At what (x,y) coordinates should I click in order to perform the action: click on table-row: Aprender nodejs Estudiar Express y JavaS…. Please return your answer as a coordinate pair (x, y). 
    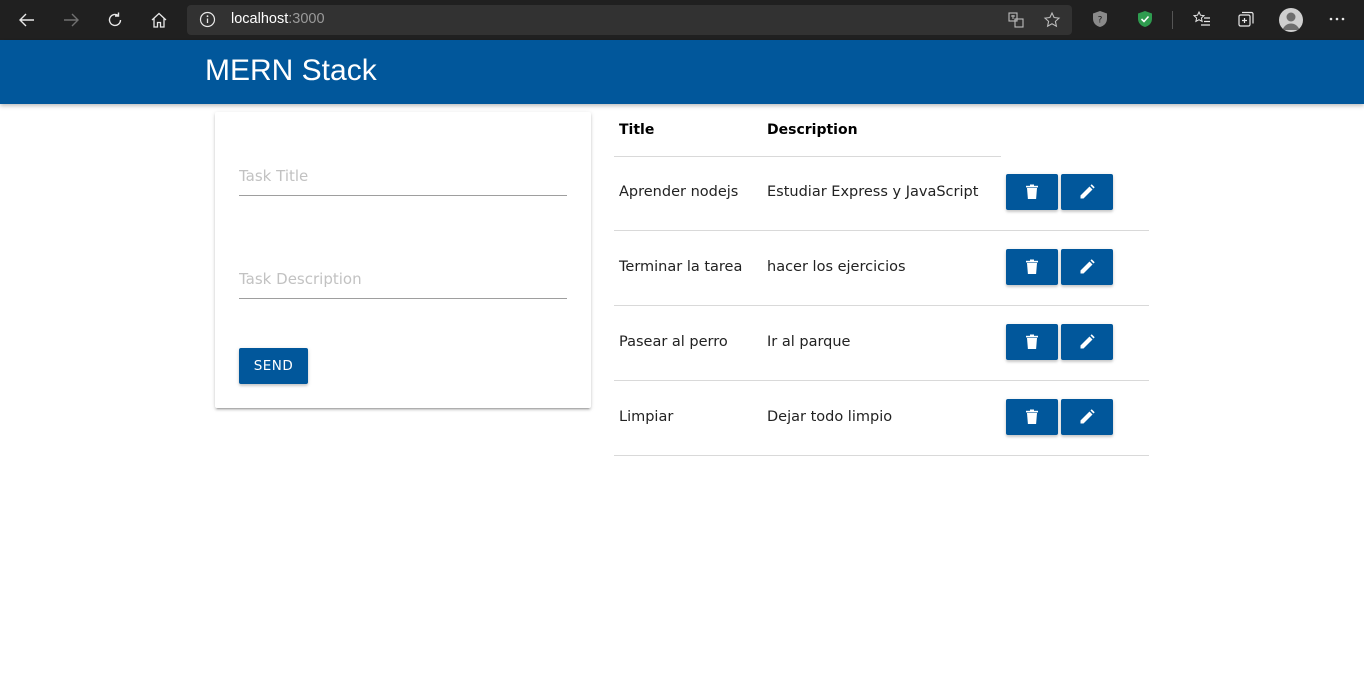
    Looking at the image, I should click on (881, 193).